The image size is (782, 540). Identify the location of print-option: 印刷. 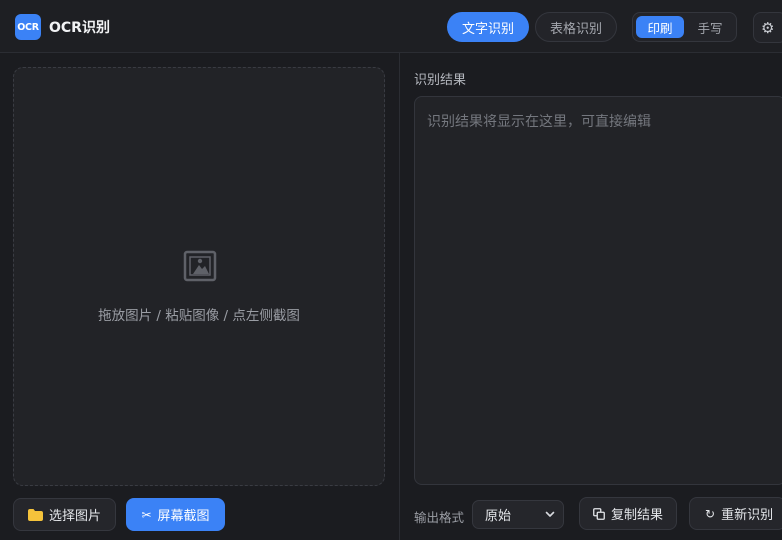
(660, 27).